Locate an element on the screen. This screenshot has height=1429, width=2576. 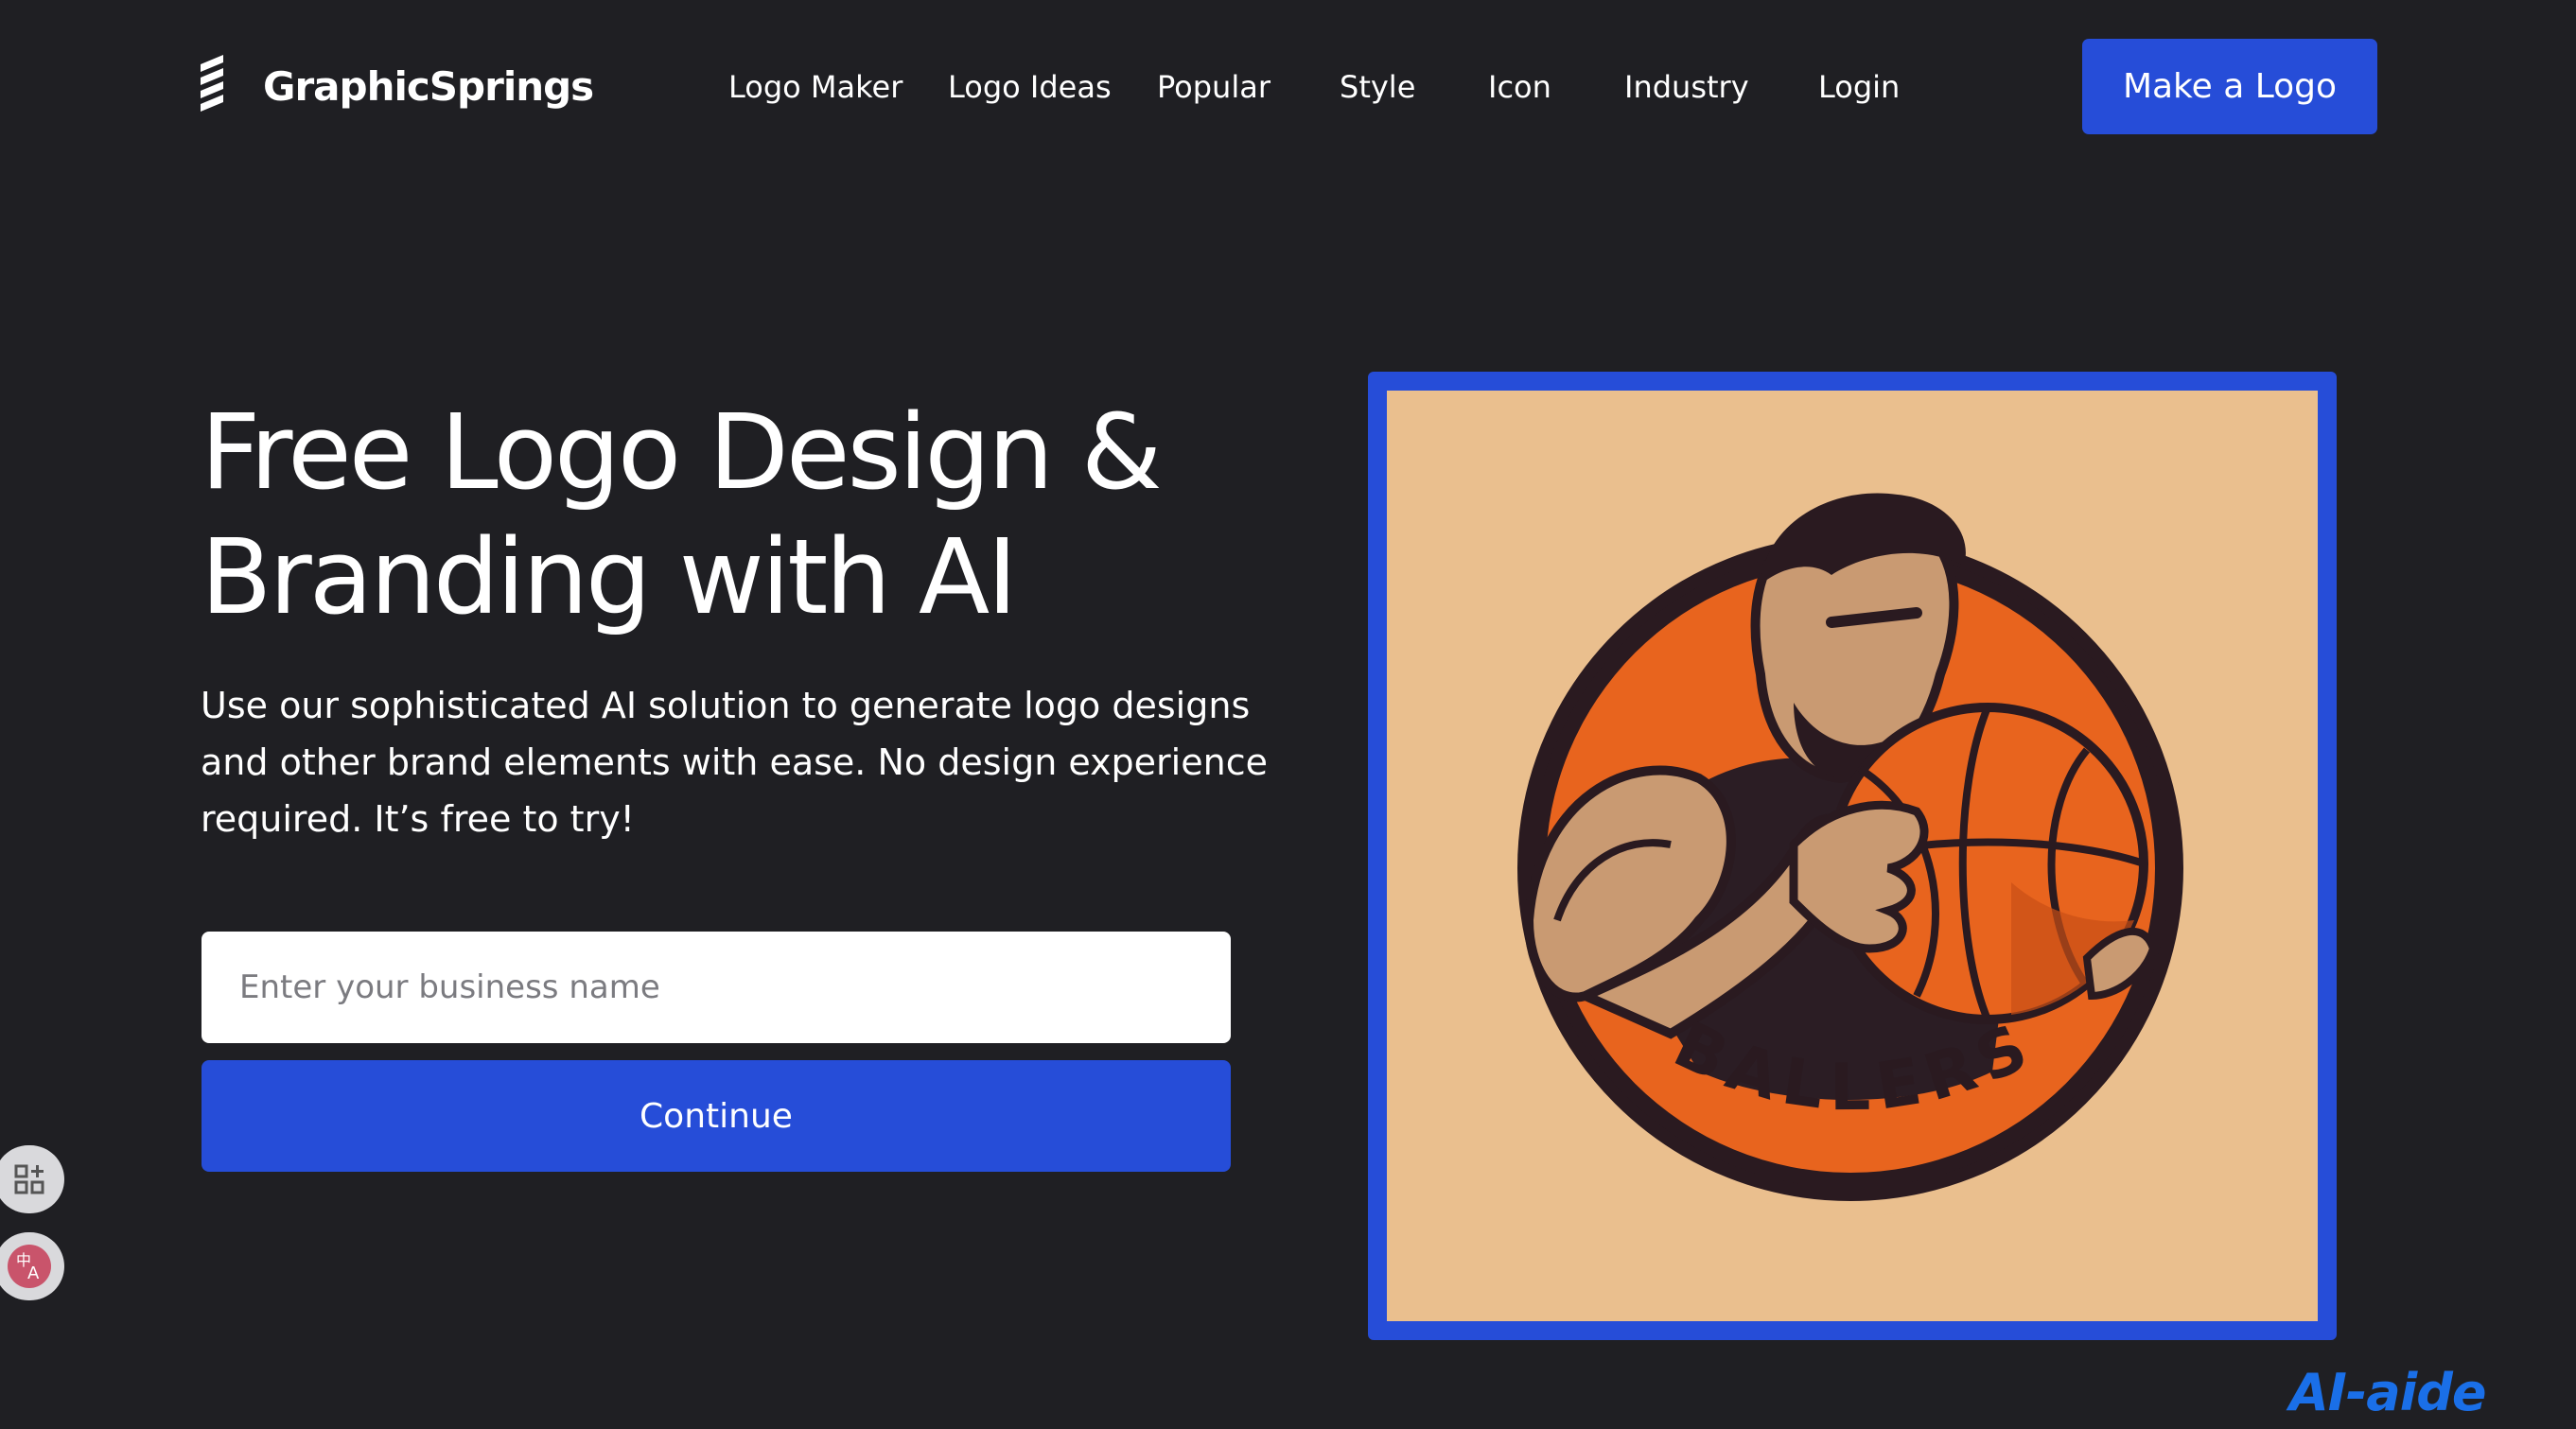
translate-icon: 中 A is located at coordinates (32, 1266).